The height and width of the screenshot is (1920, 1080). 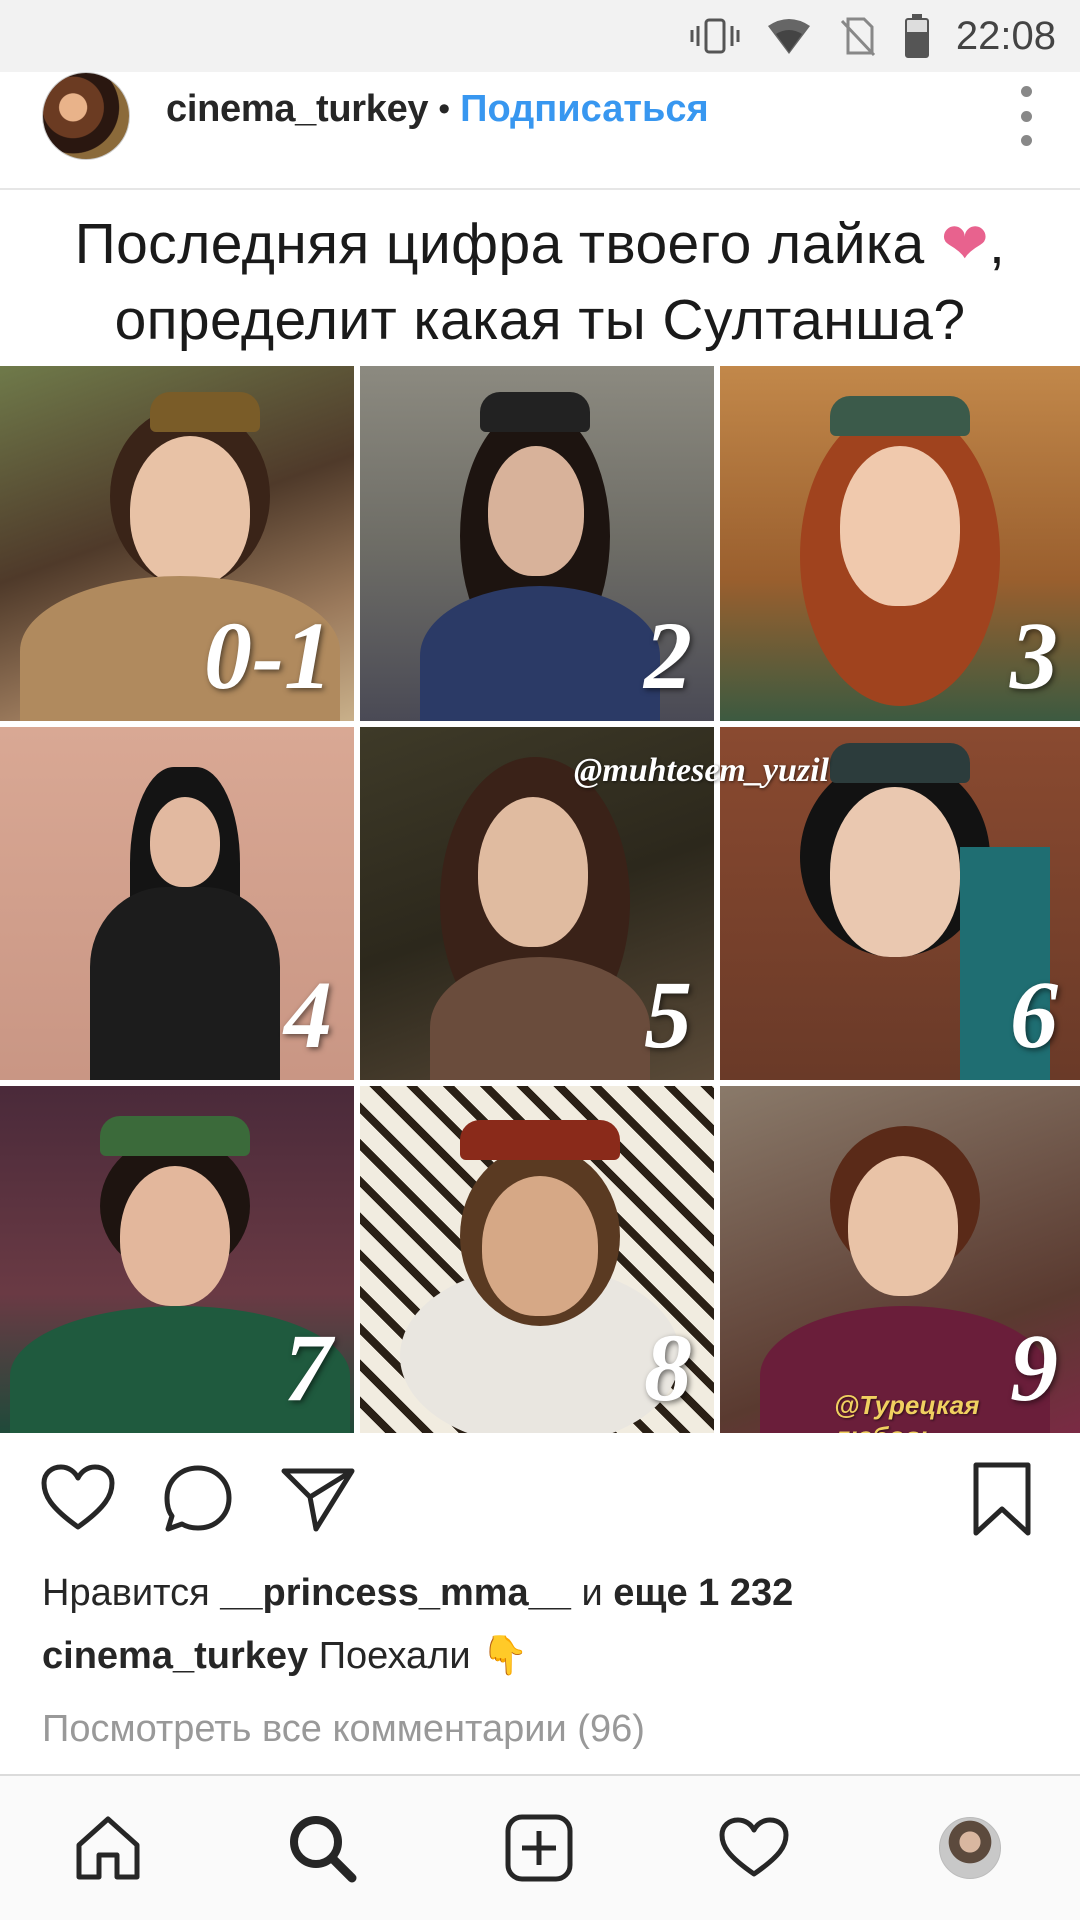 What do you see at coordinates (701, 770) in the screenshot?
I see `watermark-top: @muhtesem_yuzil` at bounding box center [701, 770].